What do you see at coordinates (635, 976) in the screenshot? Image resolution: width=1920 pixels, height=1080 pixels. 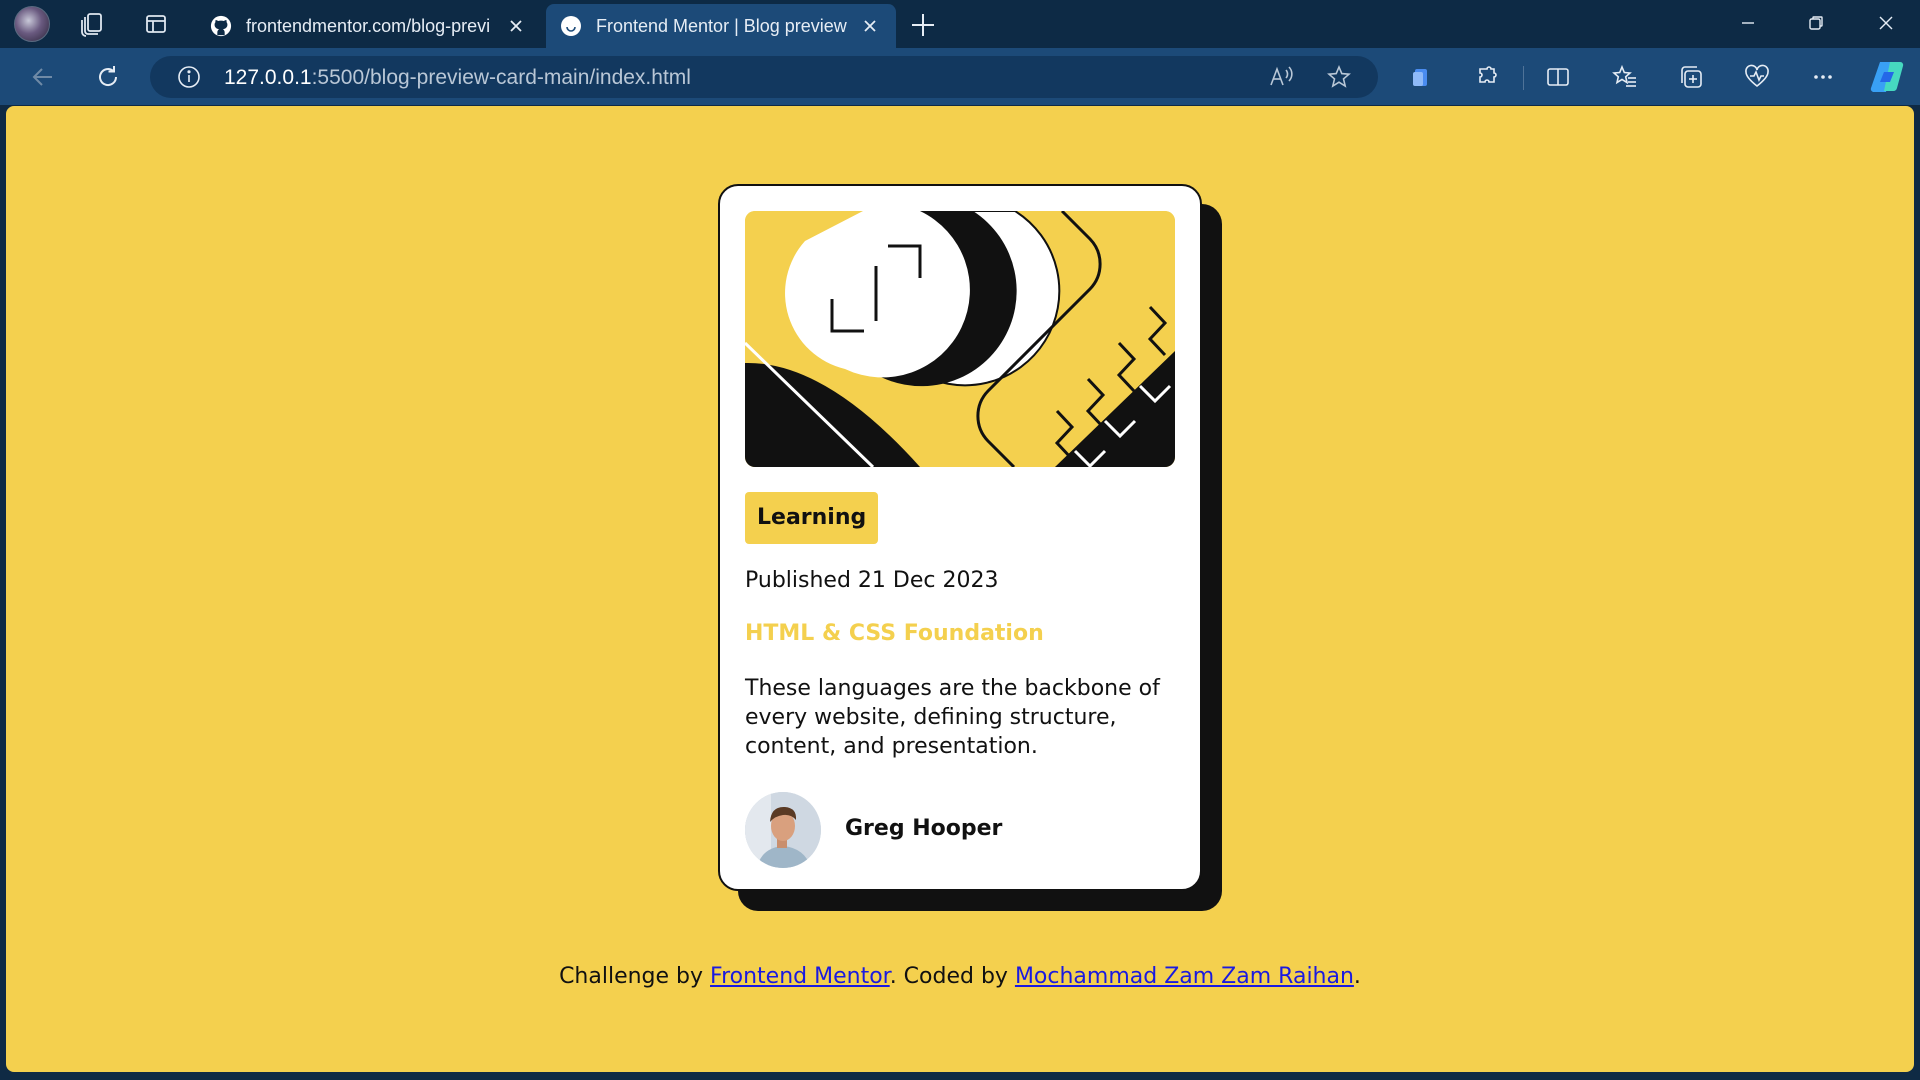 I see `attribution-prefix: Challenge by` at bounding box center [635, 976].